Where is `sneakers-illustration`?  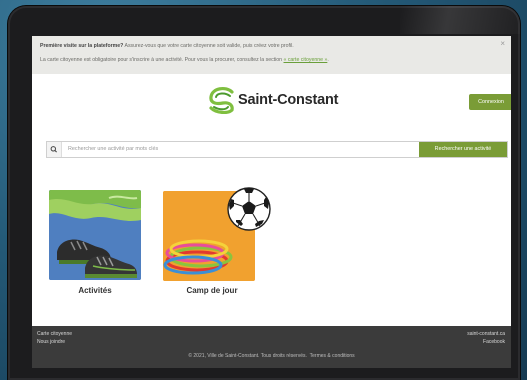 sneakers-illustration is located at coordinates (95, 235).